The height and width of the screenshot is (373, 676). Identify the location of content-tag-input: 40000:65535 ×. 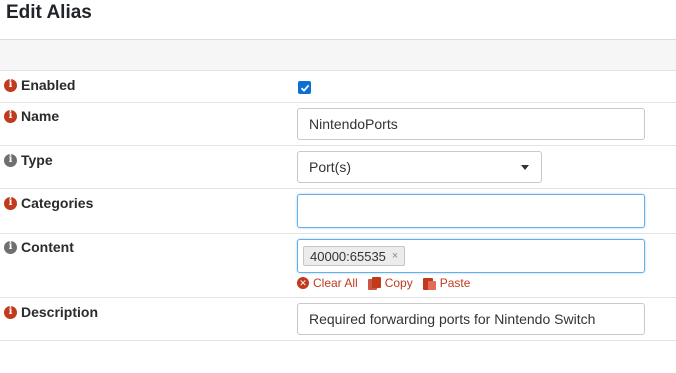
(471, 256).